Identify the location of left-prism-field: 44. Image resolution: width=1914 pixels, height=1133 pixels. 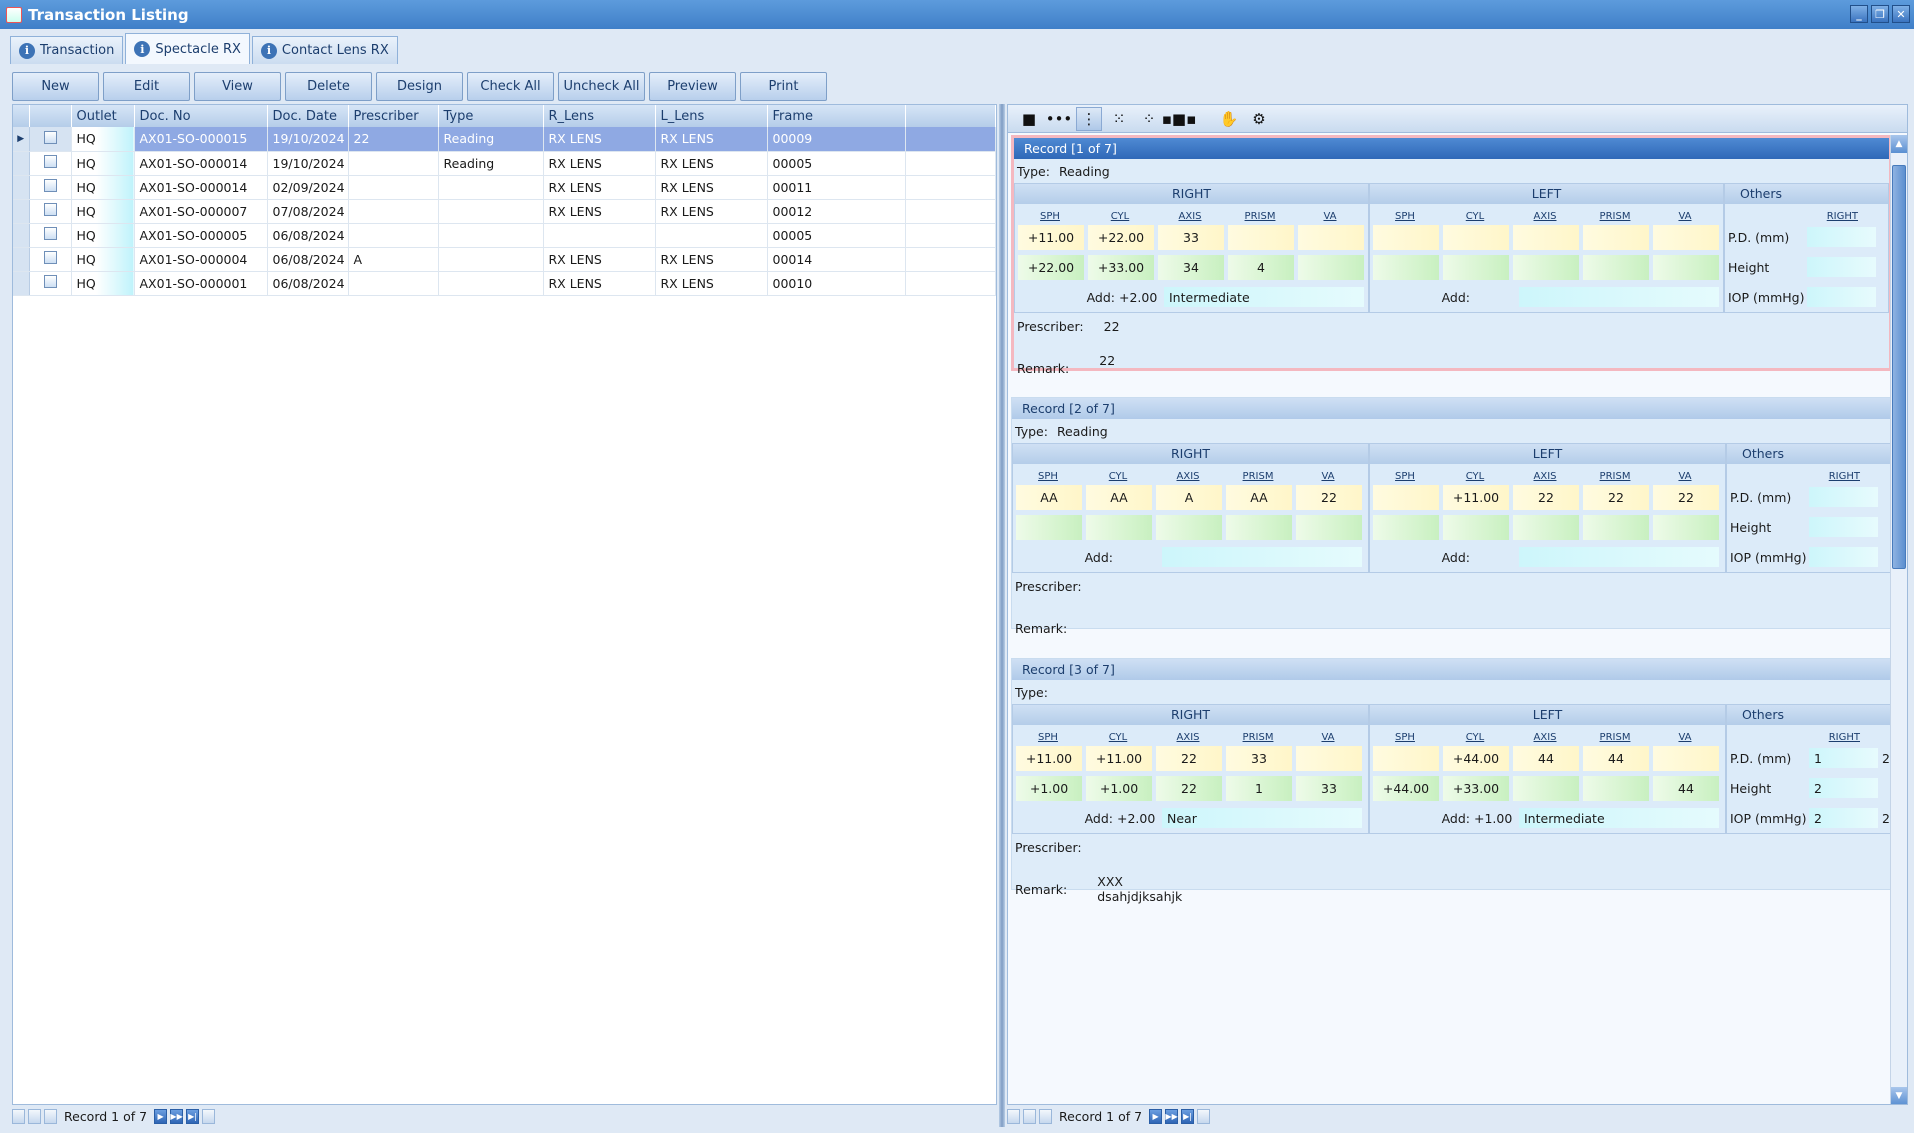
(1616, 758).